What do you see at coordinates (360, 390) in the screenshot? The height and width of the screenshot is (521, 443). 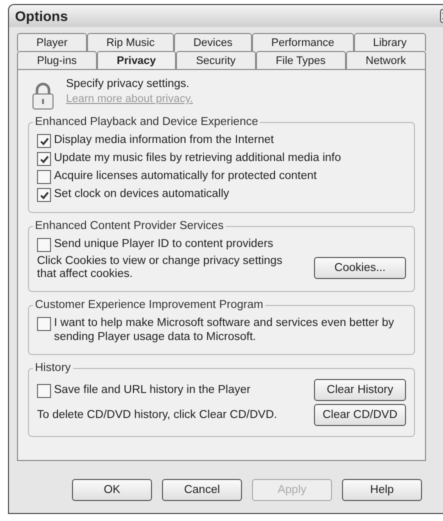 I see `clear-history-button: Clear History` at bounding box center [360, 390].